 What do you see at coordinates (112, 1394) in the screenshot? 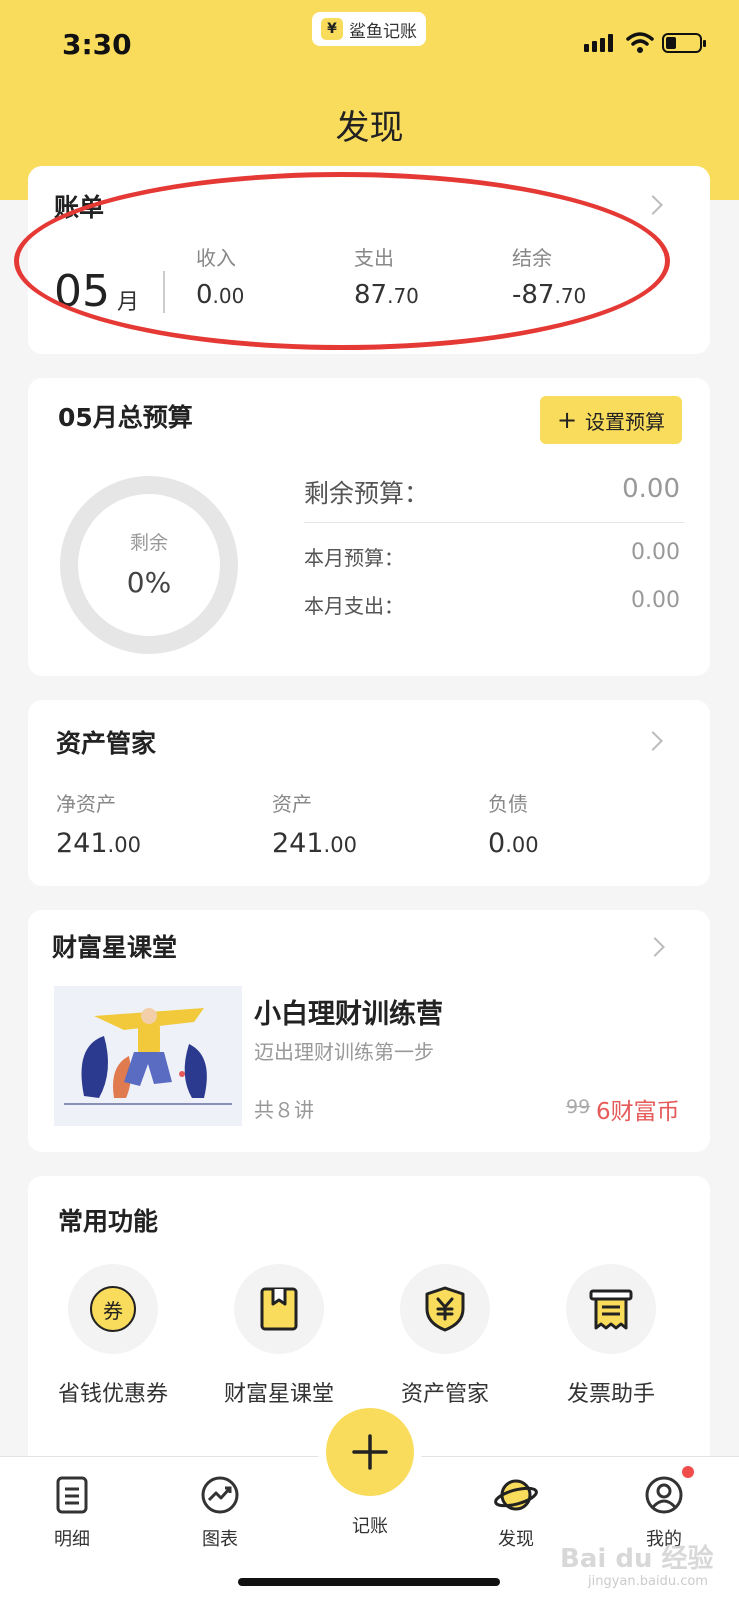
I see `feature-label: 省钱优惠券` at bounding box center [112, 1394].